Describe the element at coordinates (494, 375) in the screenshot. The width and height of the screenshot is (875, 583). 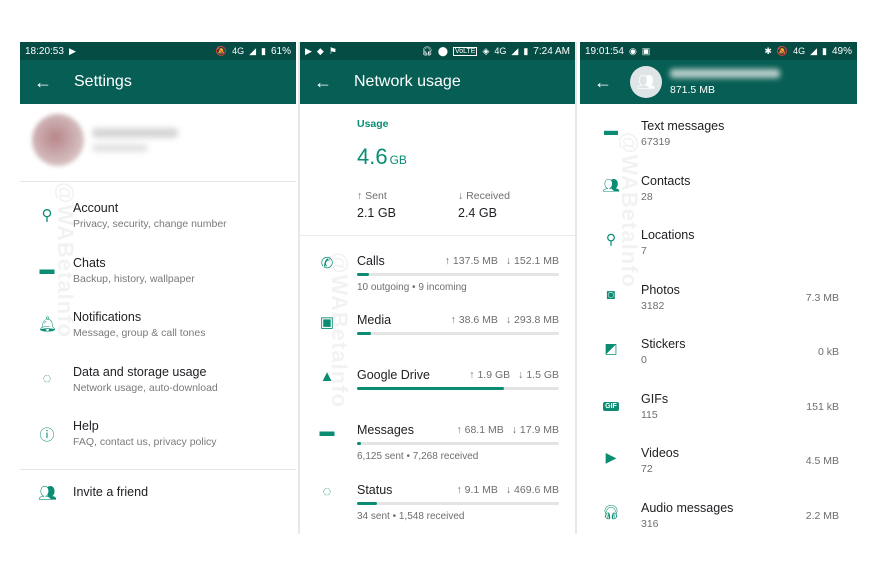
I see `network-item-sent: 1.9 GB` at that location.